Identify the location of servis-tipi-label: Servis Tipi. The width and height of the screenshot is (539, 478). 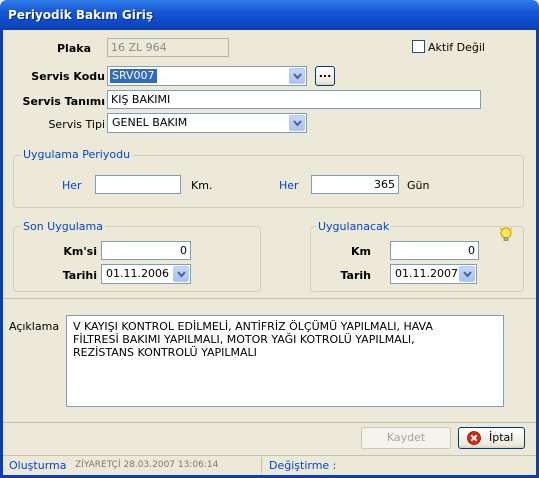
(76, 124).